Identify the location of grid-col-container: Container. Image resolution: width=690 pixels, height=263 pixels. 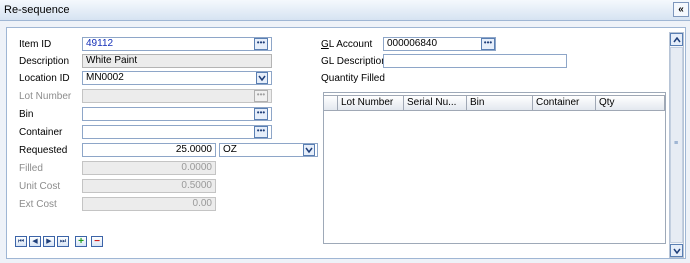
(564, 103).